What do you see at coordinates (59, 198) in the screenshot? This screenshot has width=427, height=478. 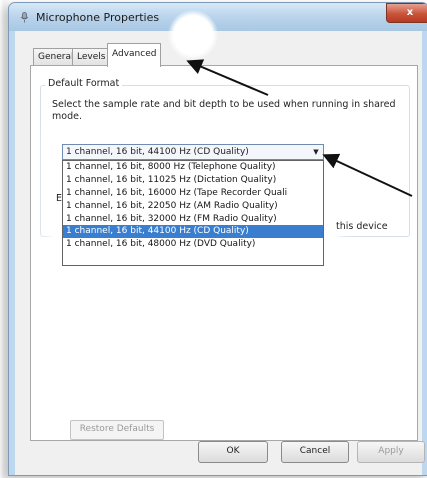 I see `hidden-text-fragment-left: E` at bounding box center [59, 198].